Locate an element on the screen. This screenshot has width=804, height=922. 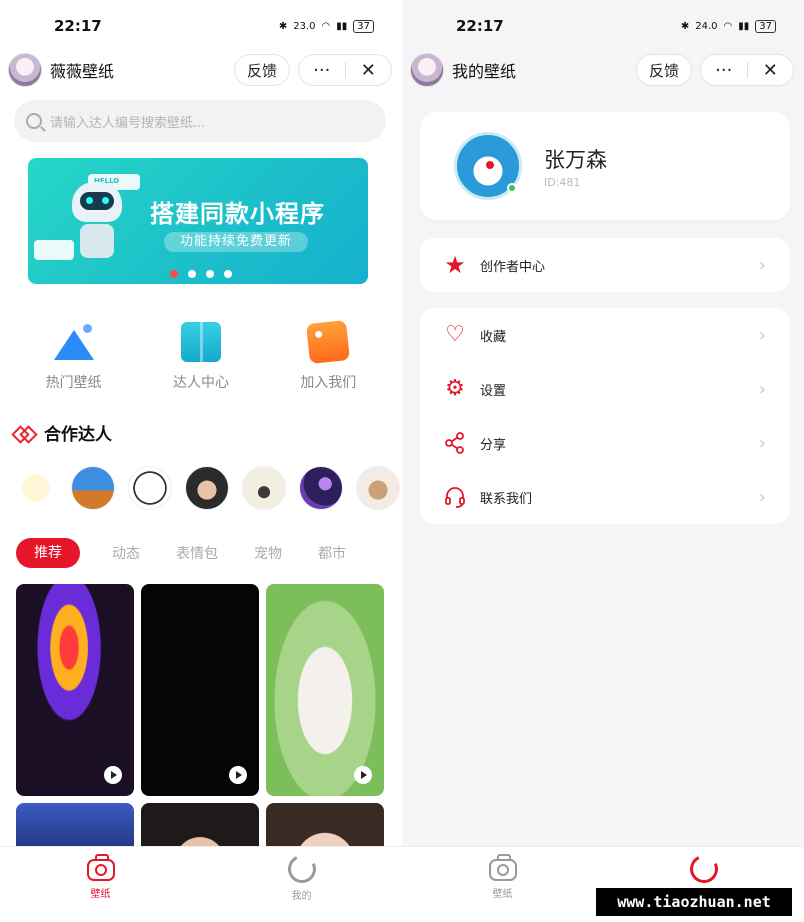
category-tabs: 推荐 动态 表情包 宠物 都市 is located at coordinates (181, 553).